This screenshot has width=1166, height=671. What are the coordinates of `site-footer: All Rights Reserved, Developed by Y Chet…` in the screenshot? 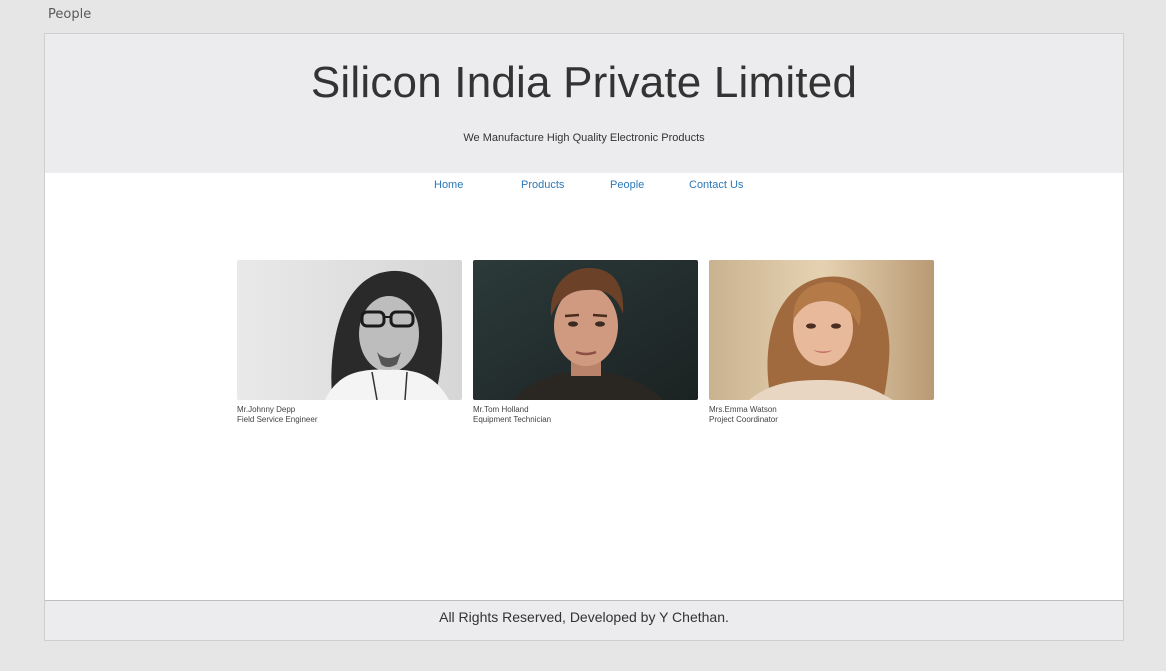 It's located at (584, 620).